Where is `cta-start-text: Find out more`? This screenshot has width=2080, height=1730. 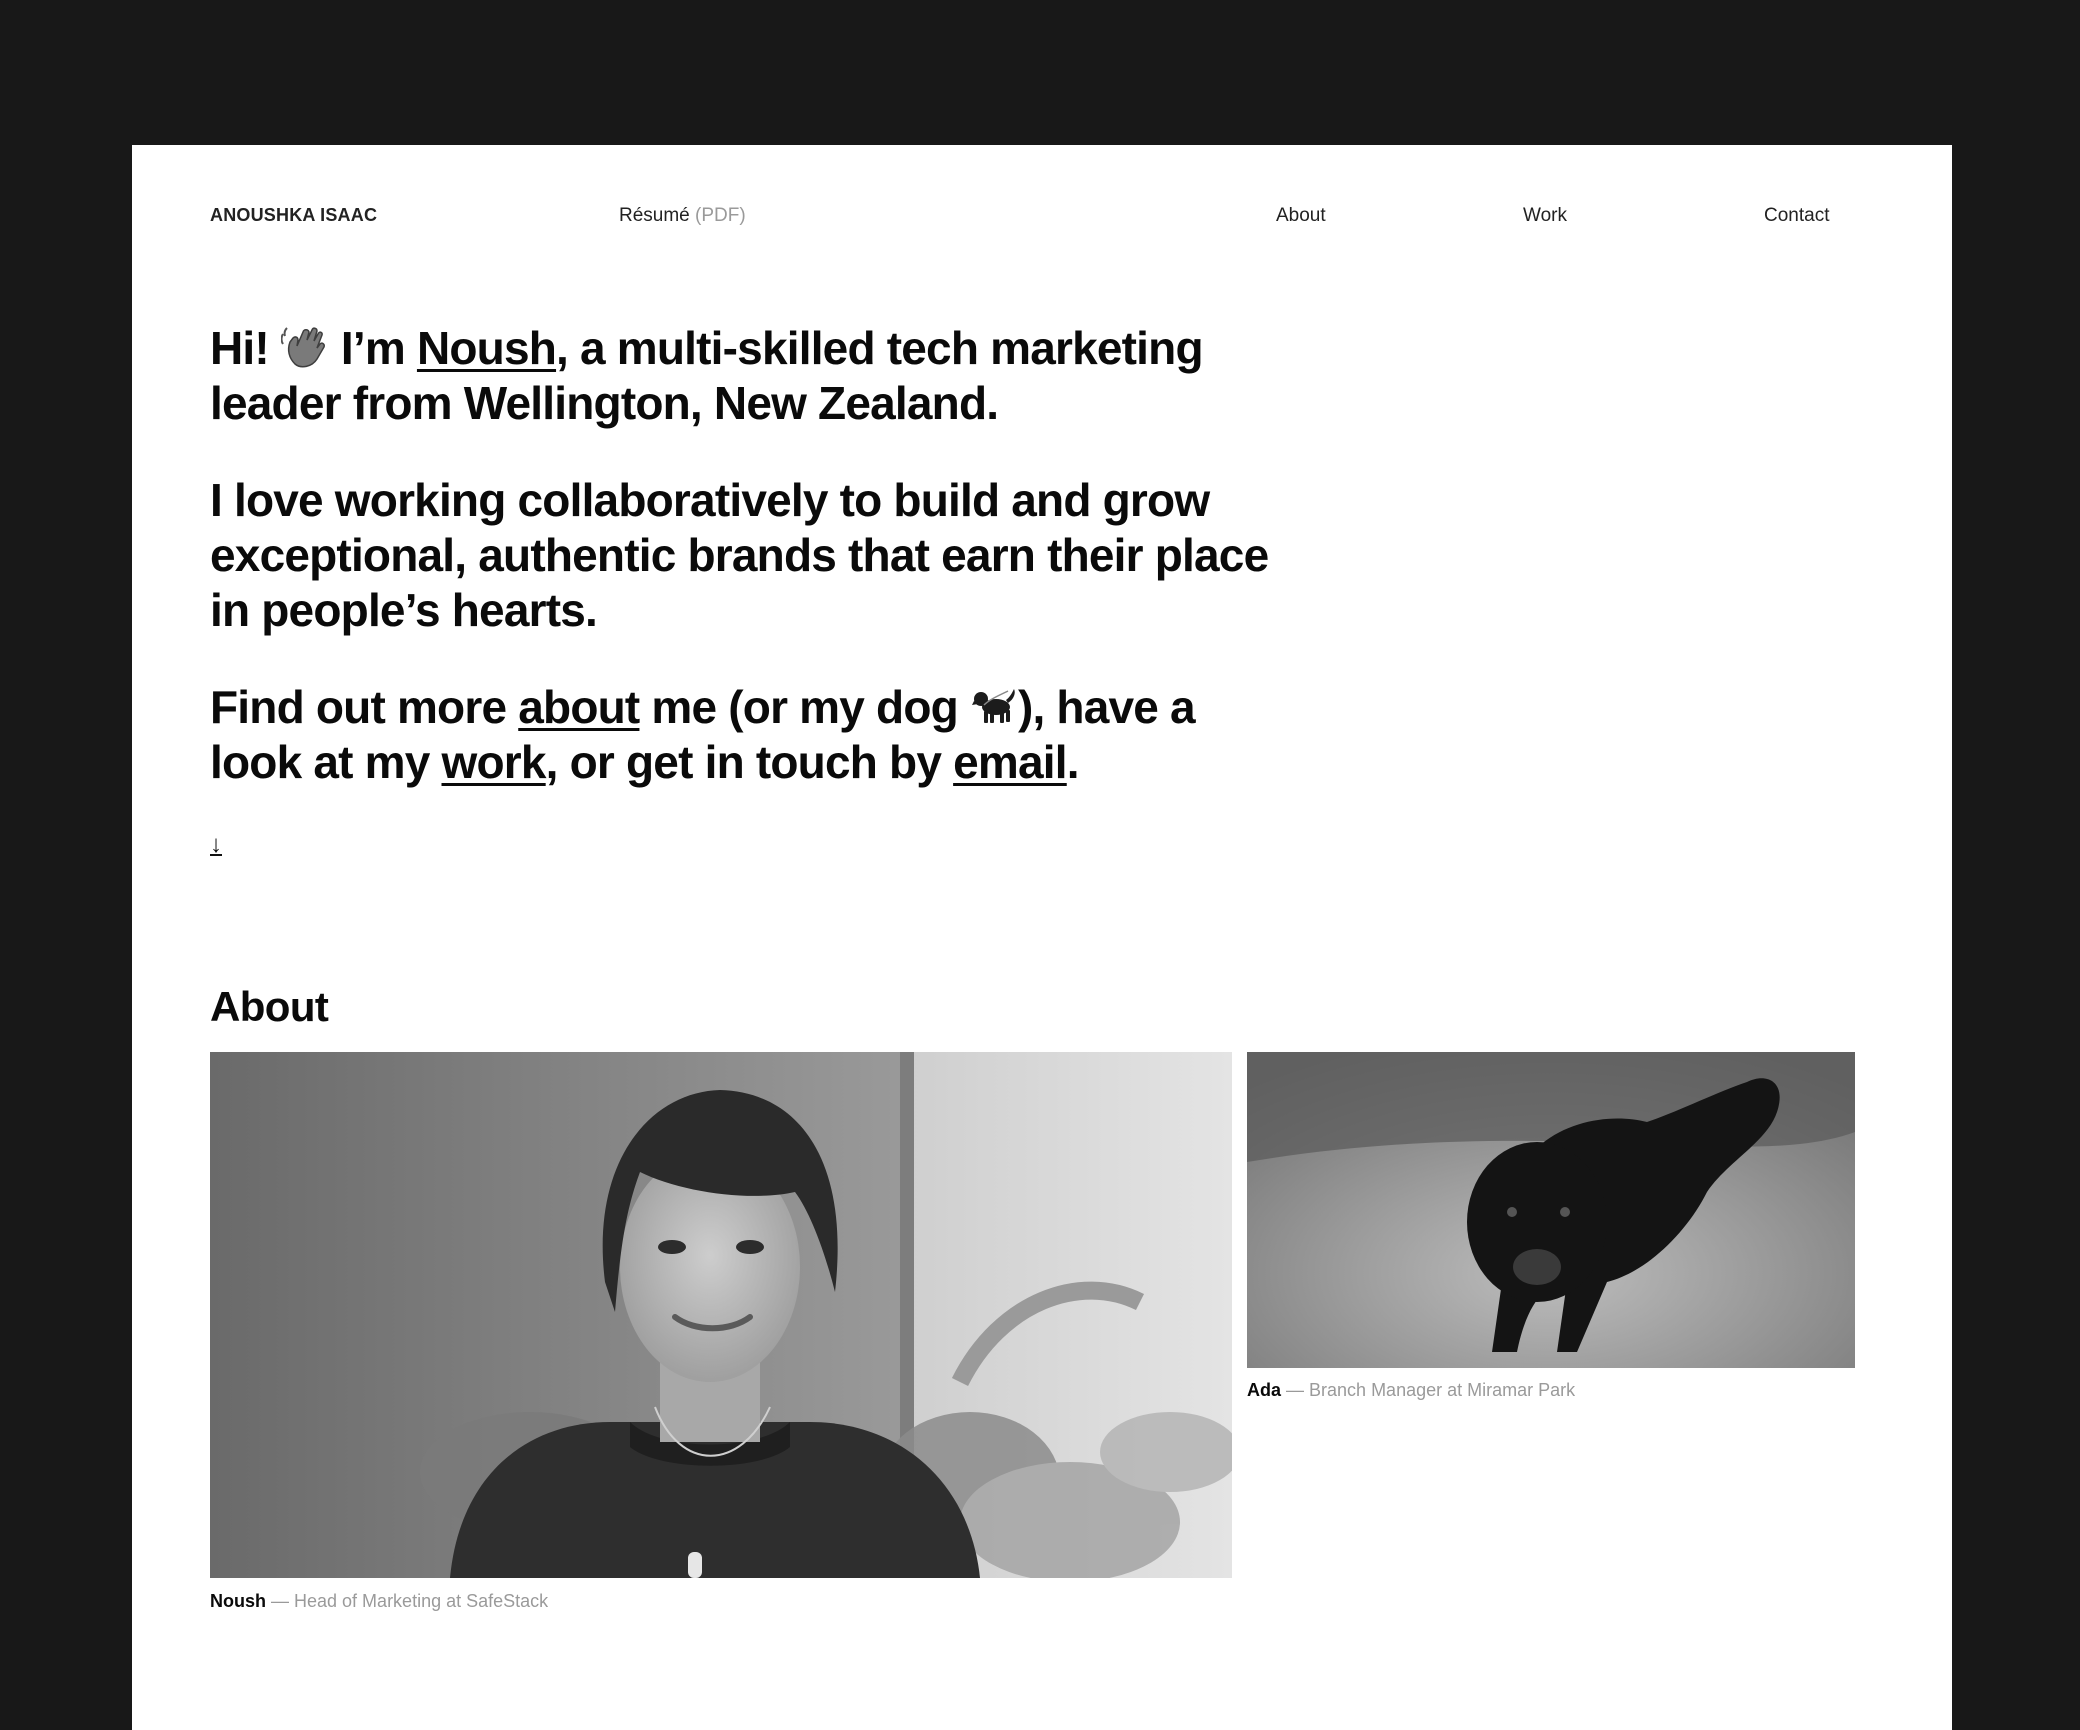 cta-start-text: Find out more is located at coordinates (358, 707).